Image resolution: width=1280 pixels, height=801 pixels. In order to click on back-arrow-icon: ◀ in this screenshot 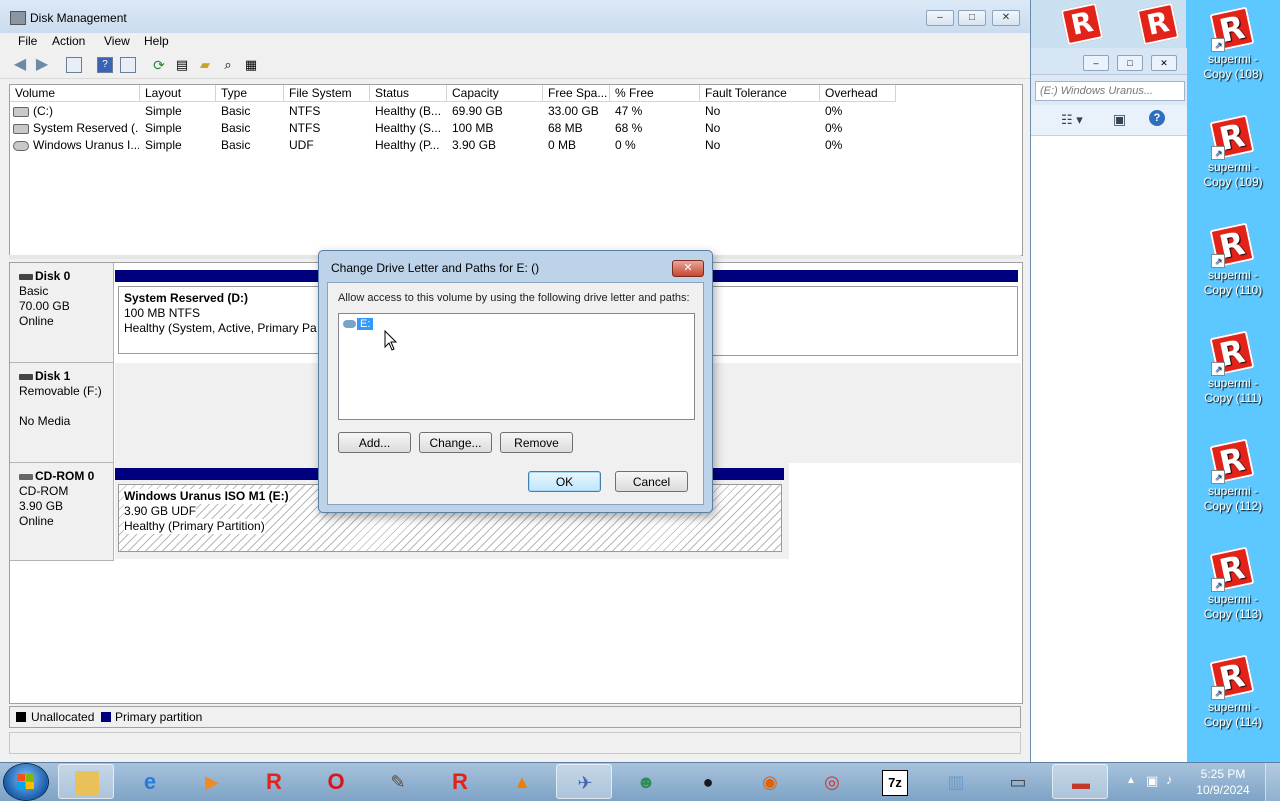, I will do `click(20, 65)`.